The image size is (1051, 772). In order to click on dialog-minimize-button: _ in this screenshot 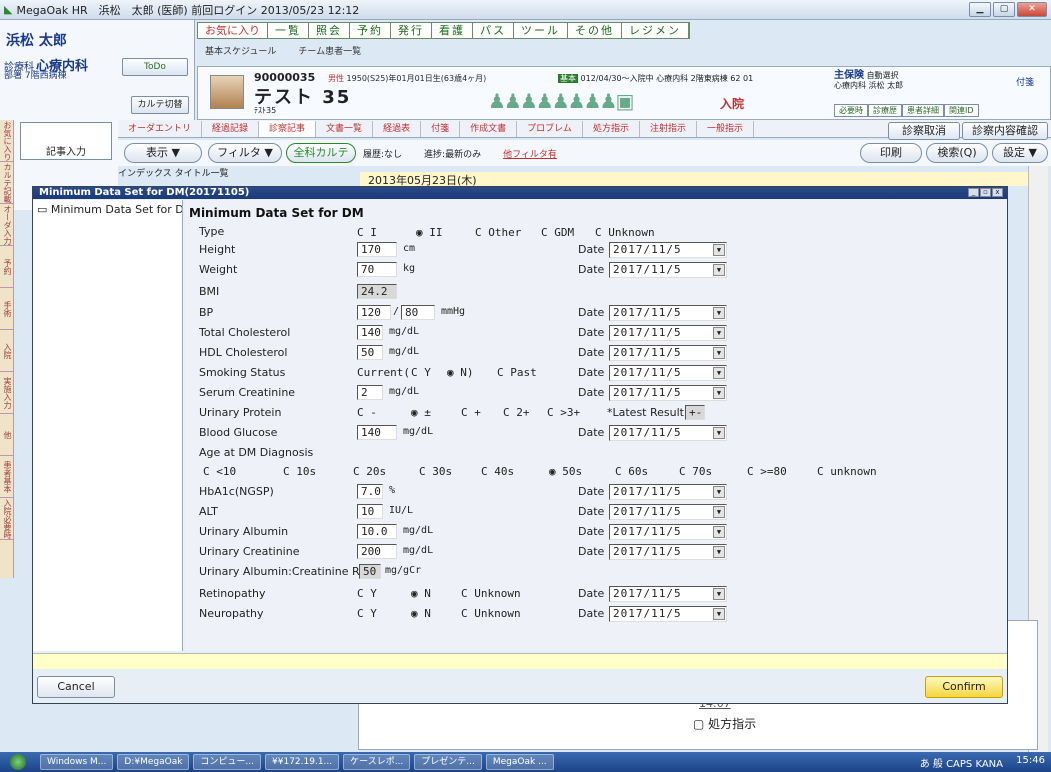, I will do `click(973, 192)`.